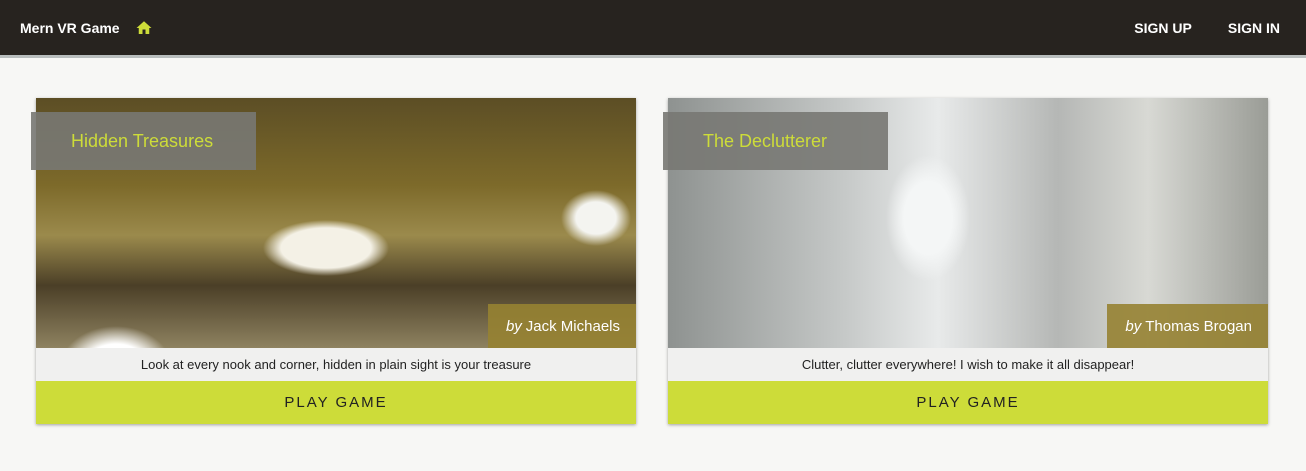 The image size is (1306, 471). I want to click on game-title: Hidden Treasures, so click(143, 141).